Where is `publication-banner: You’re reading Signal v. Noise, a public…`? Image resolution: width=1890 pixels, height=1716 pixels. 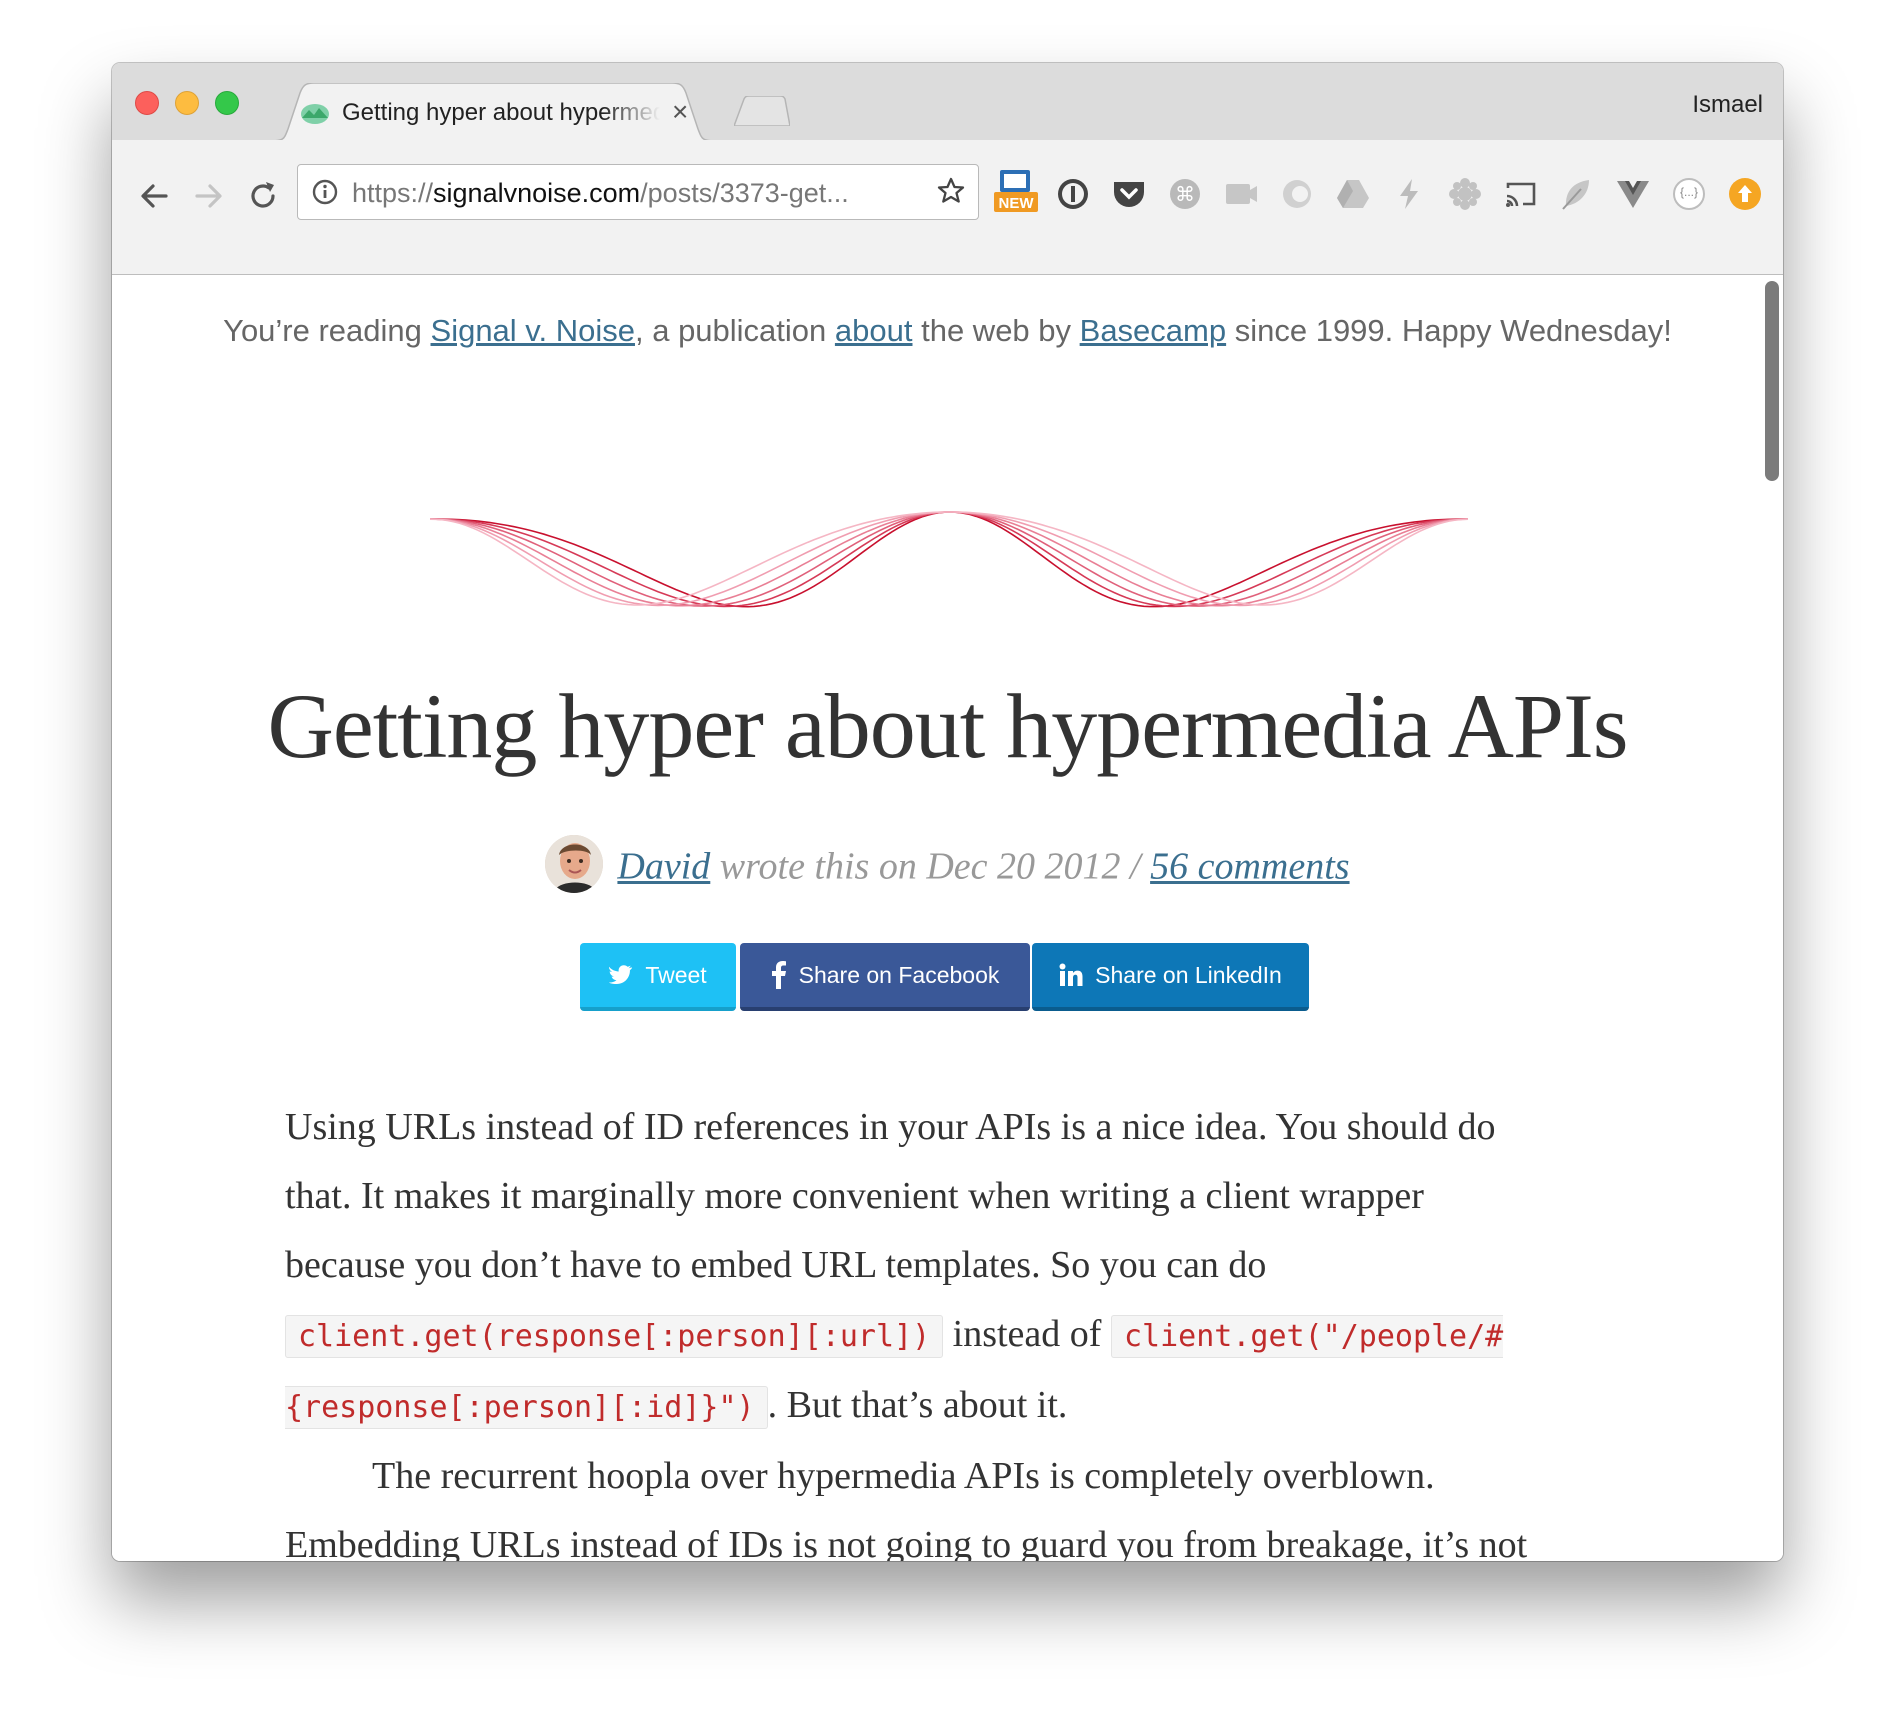 publication-banner: You’re reading Signal v. Noise, a public… is located at coordinates (947, 331).